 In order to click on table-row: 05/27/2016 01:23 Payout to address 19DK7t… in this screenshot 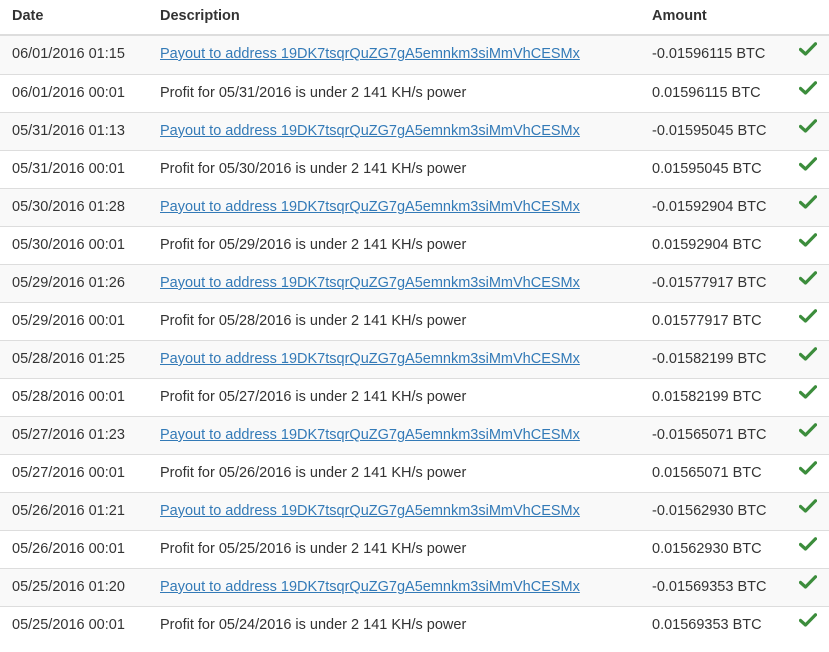, I will do `click(414, 435)`.